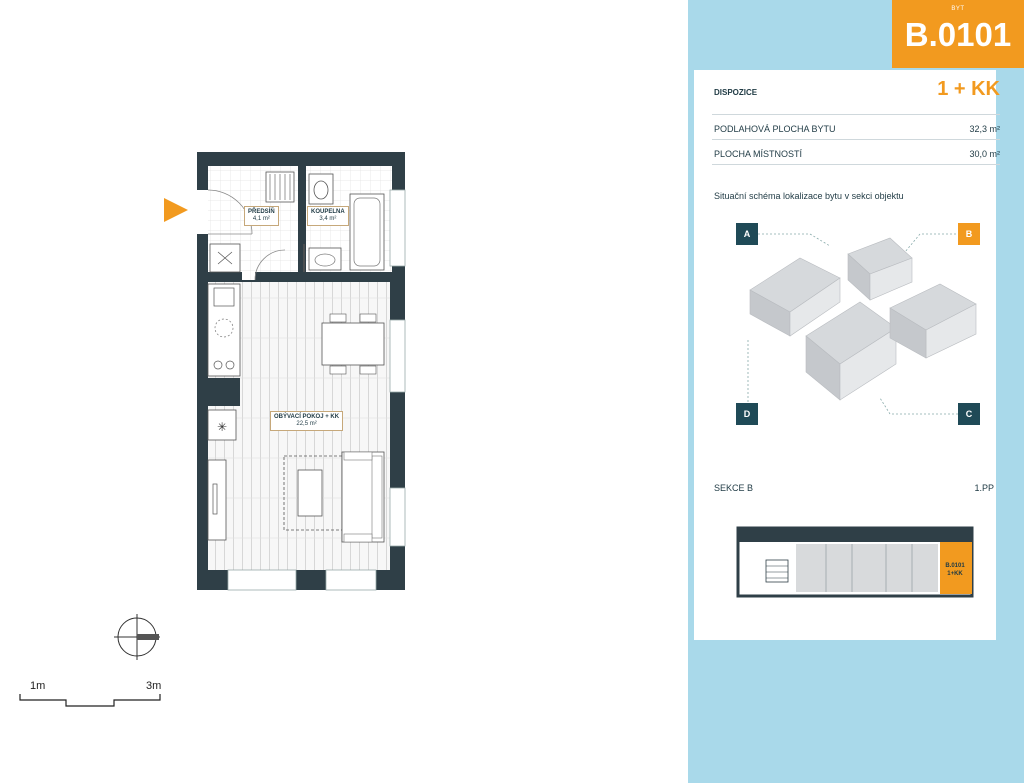 The height and width of the screenshot is (783, 1024). Describe the element at coordinates (261, 216) in the screenshot. I see `room-label-hall: PŘEDSÍŇ 4,1 m²` at that location.